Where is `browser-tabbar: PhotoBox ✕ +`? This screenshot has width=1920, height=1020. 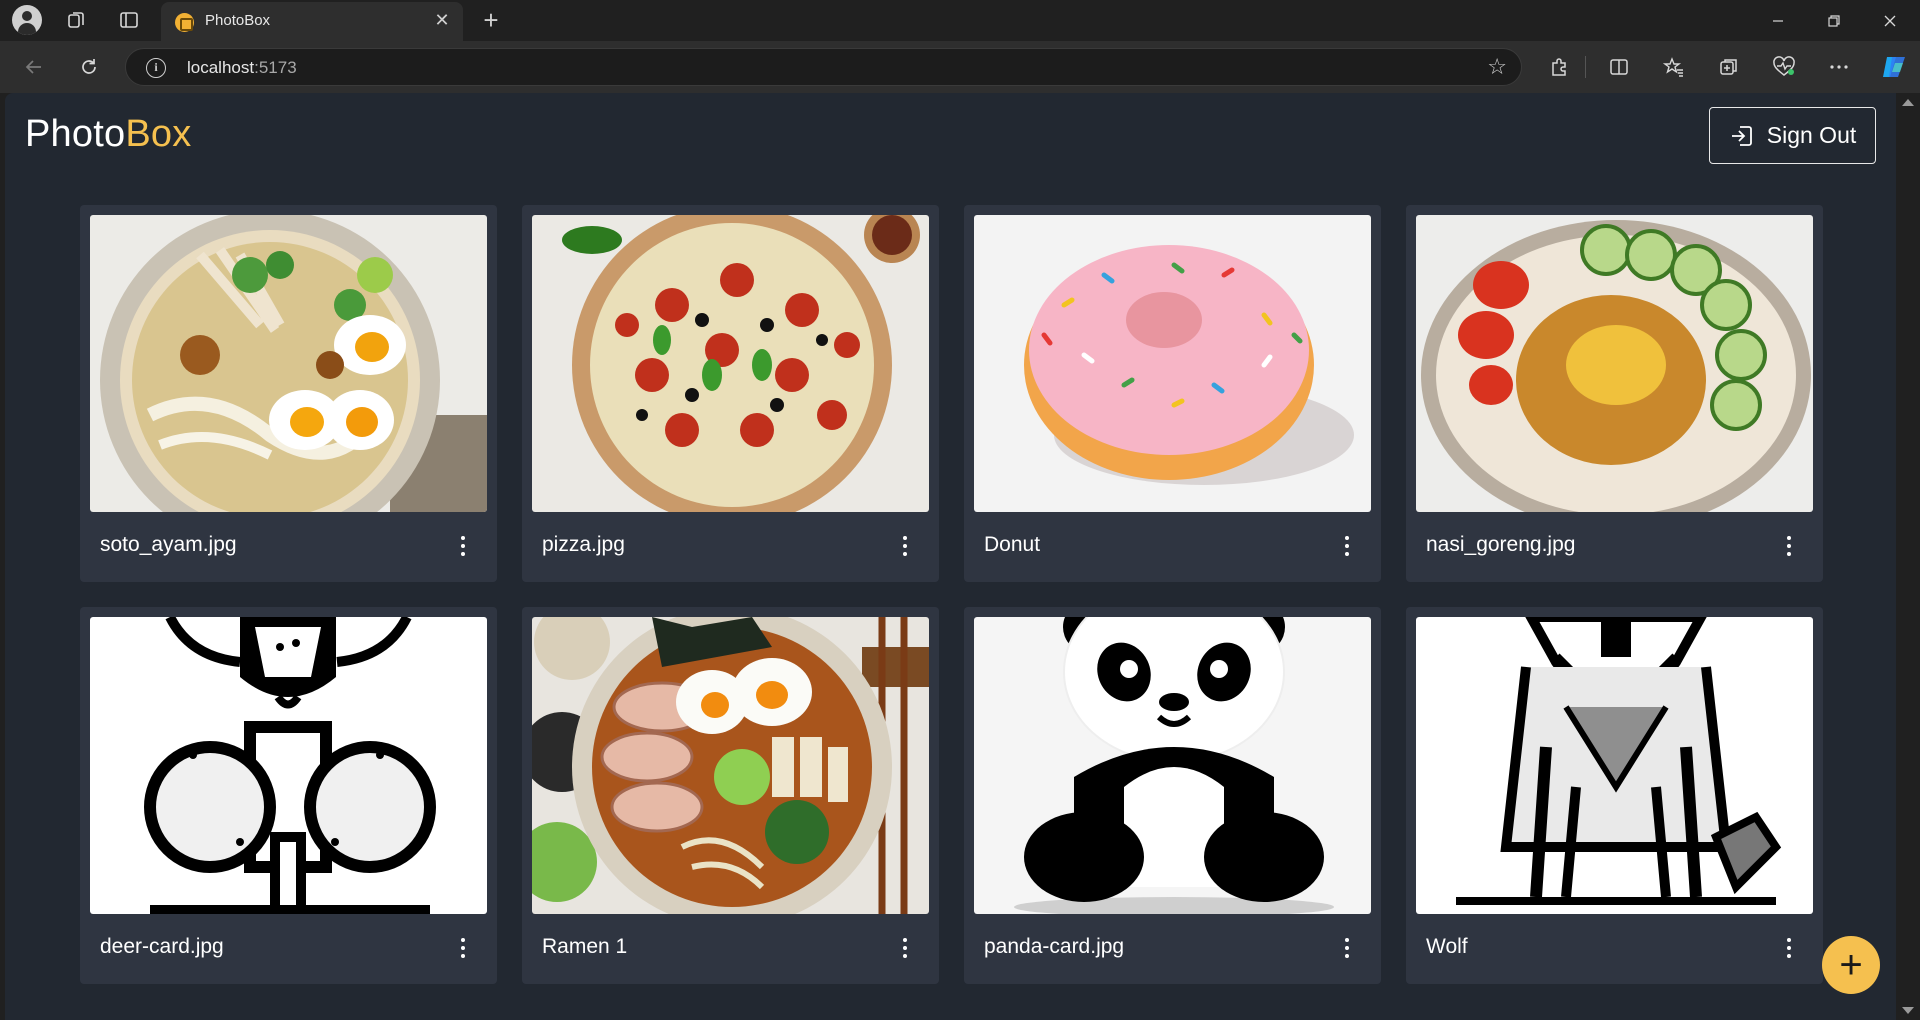
browser-tabbar: PhotoBox ✕ + is located at coordinates (960, 20).